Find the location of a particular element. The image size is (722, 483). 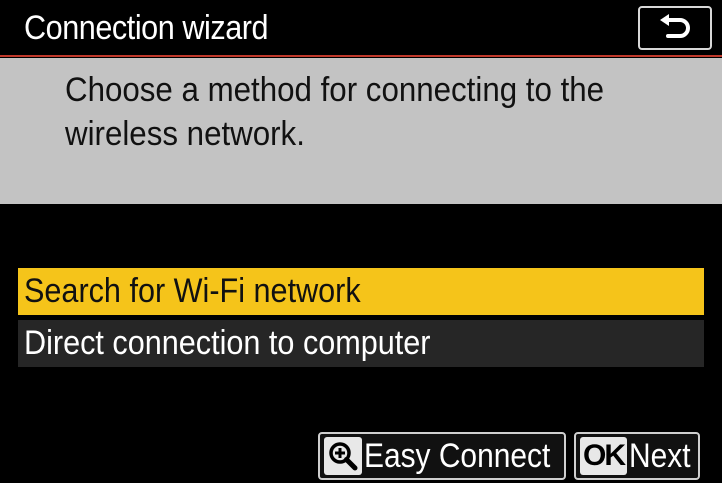

header-divider is located at coordinates (361, 56).